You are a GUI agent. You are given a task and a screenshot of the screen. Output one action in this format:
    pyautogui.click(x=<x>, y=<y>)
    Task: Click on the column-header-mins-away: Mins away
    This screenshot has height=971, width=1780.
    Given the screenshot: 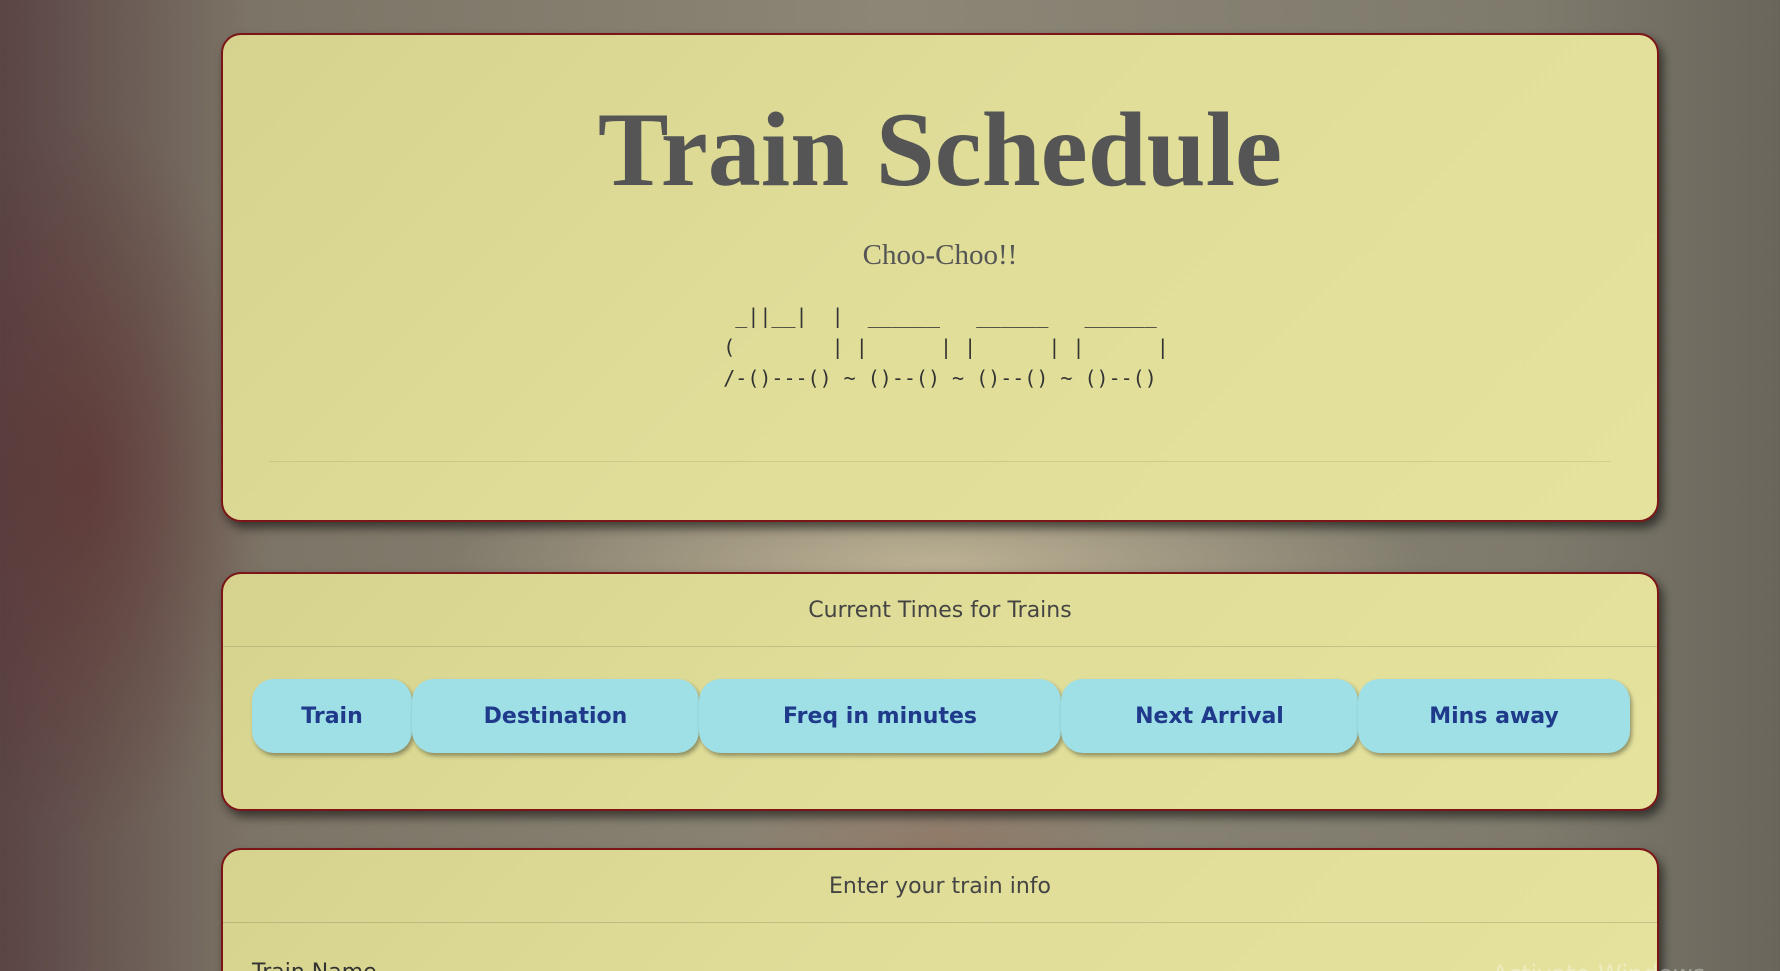 What is the action you would take?
    pyautogui.click(x=1494, y=716)
    